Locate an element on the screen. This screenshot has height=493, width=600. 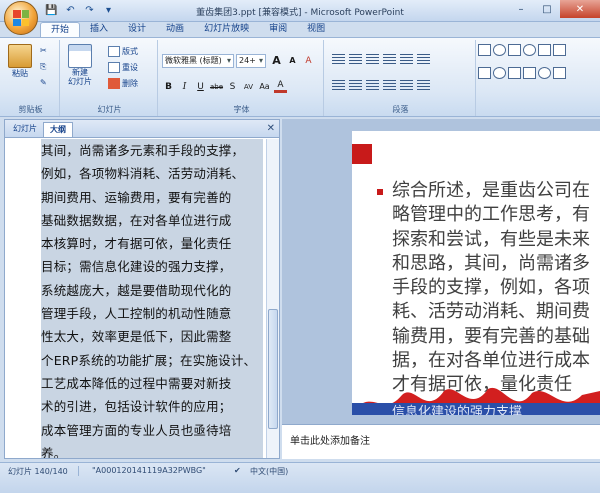
maximize-button: □ is located at coordinates (547, 9).